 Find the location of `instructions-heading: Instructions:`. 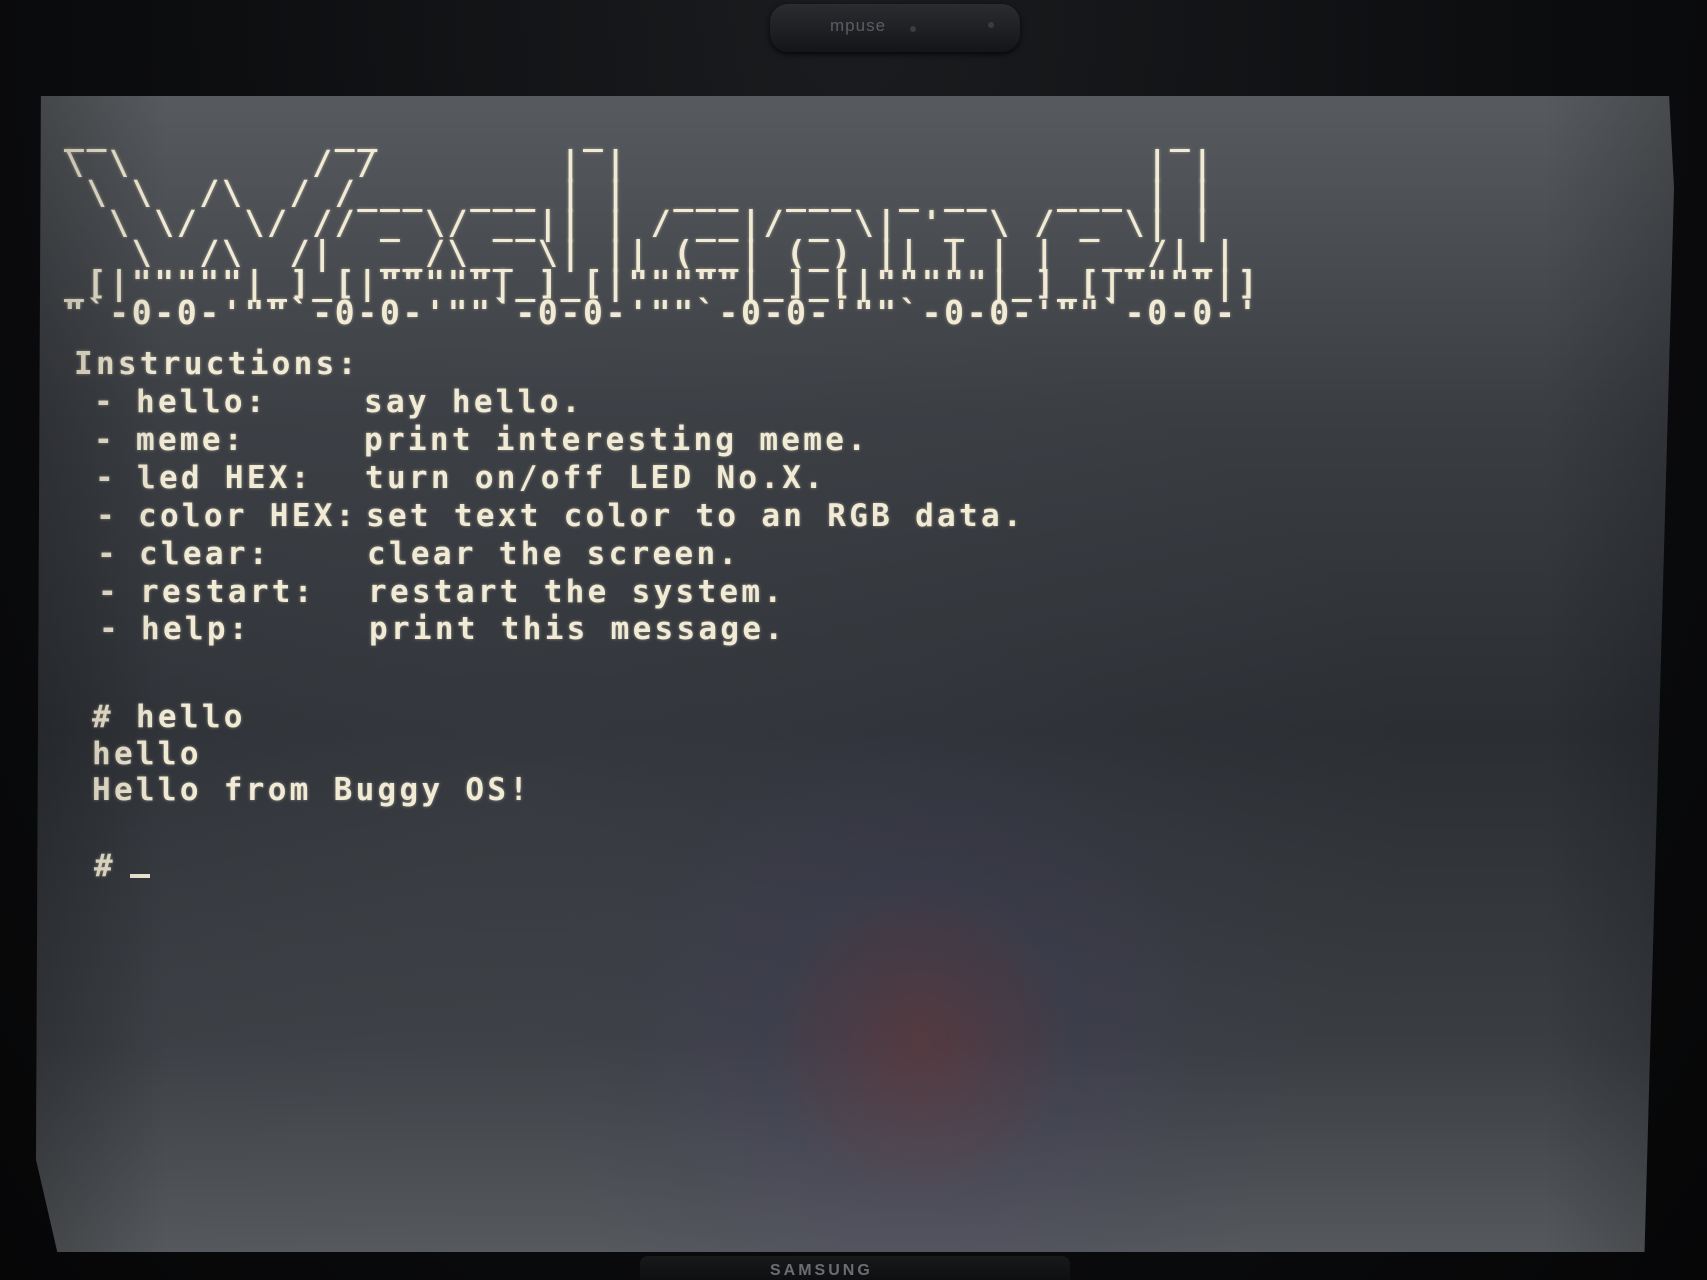

instructions-heading: Instructions: is located at coordinates (217, 364).